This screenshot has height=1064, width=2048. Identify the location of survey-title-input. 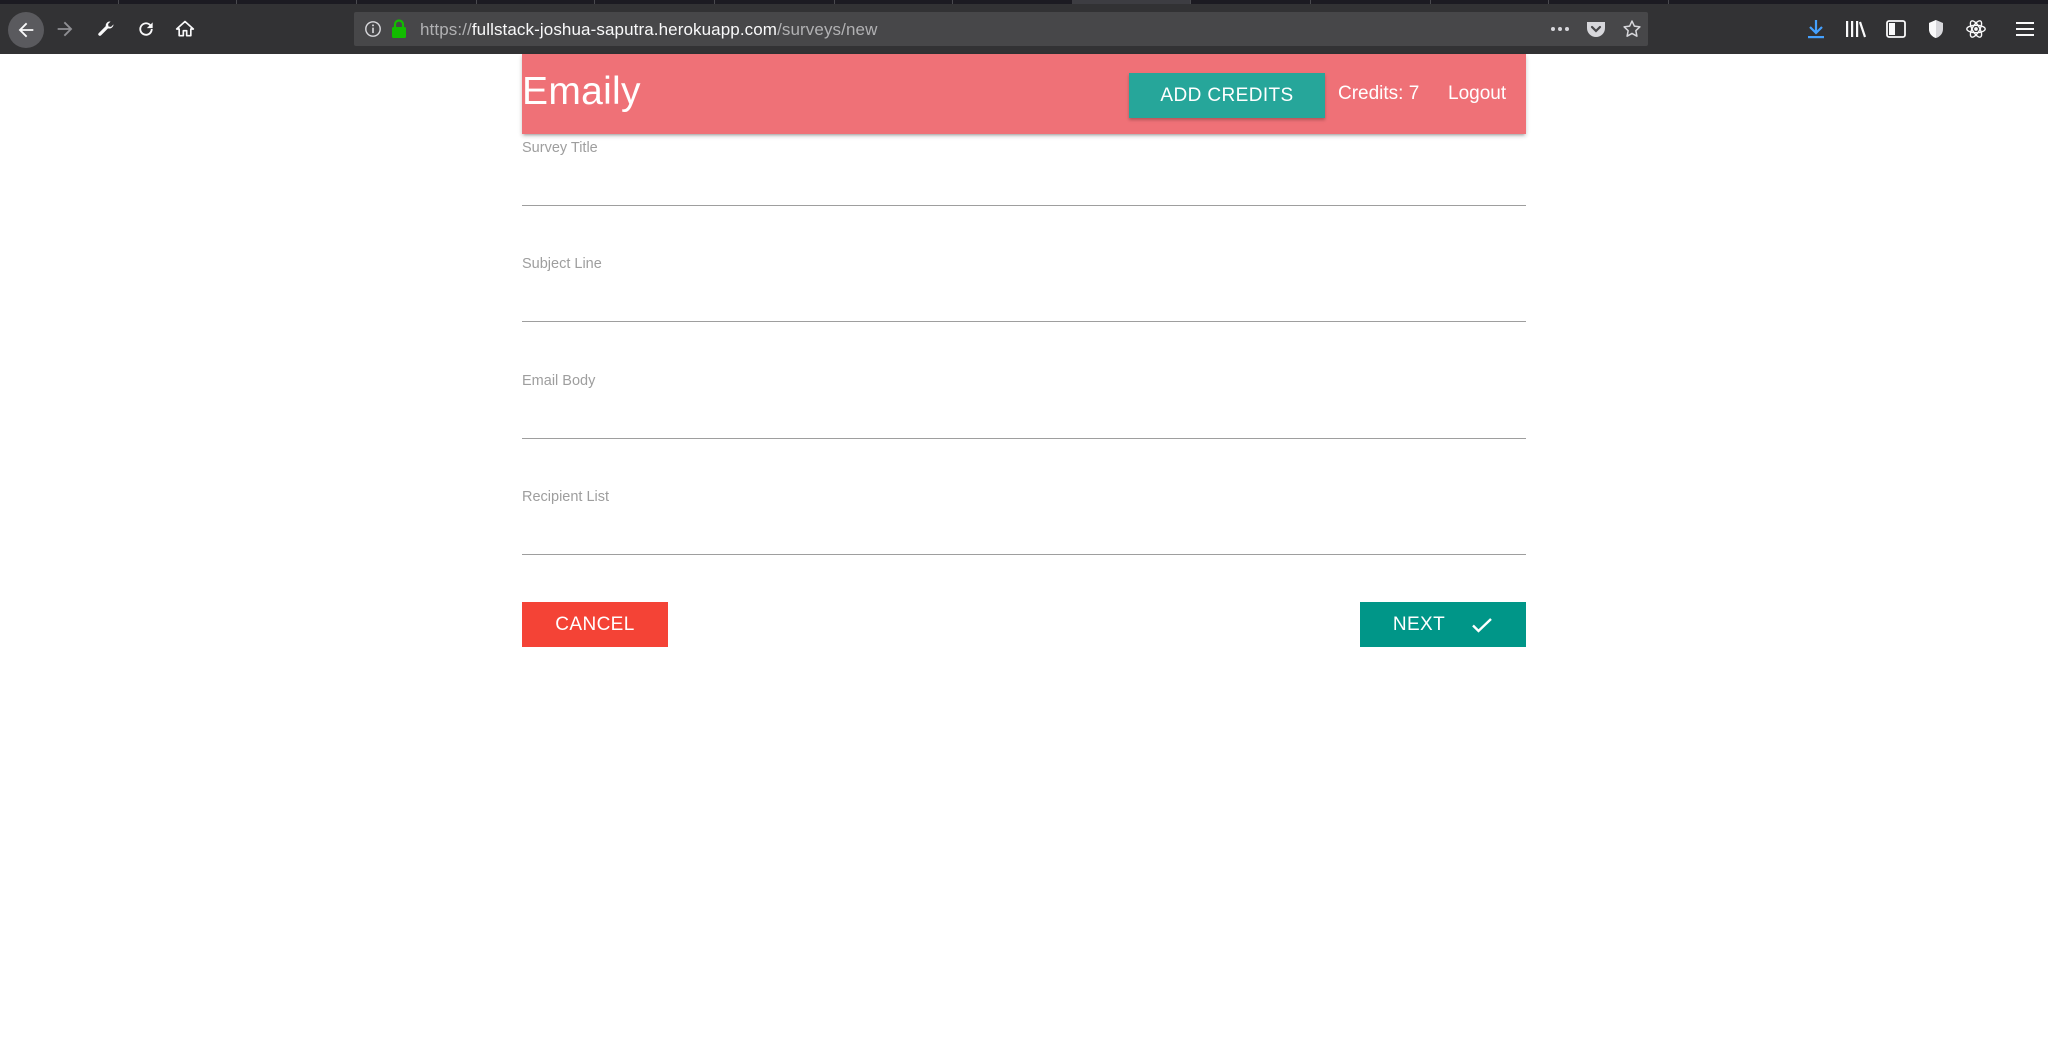
(1024, 184).